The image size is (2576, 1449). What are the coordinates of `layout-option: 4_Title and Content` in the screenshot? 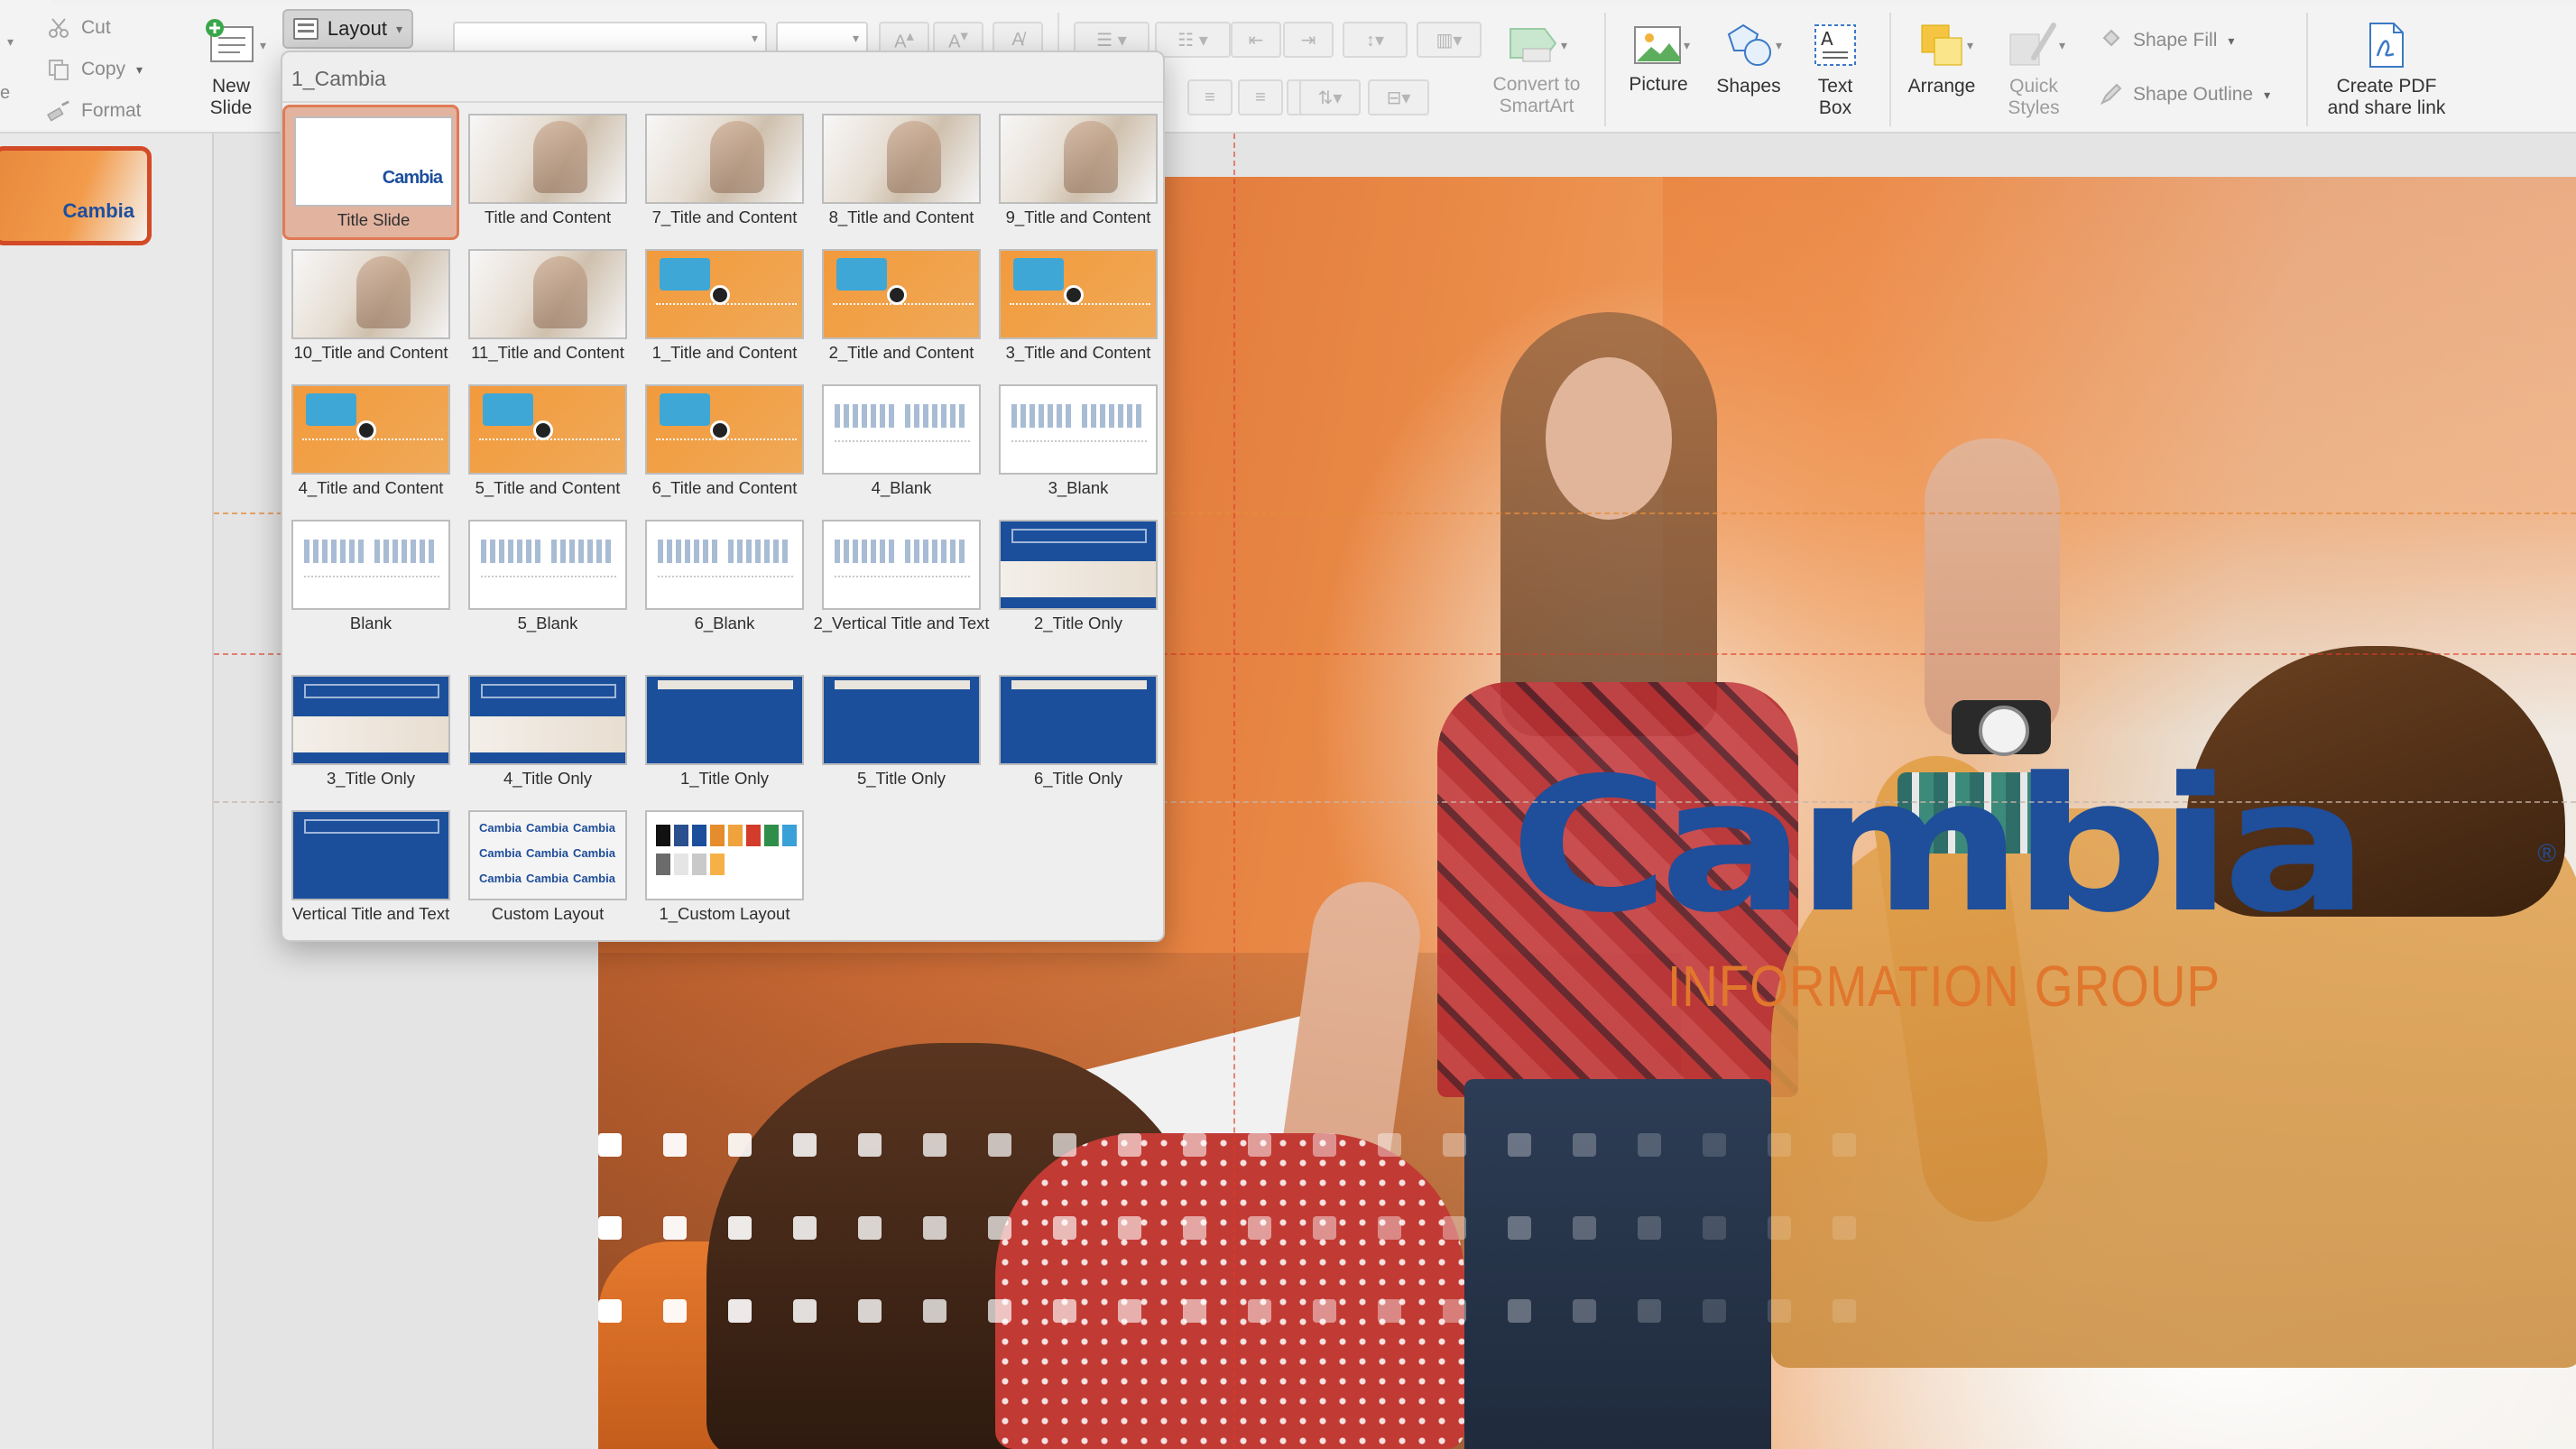 It's located at (370, 443).